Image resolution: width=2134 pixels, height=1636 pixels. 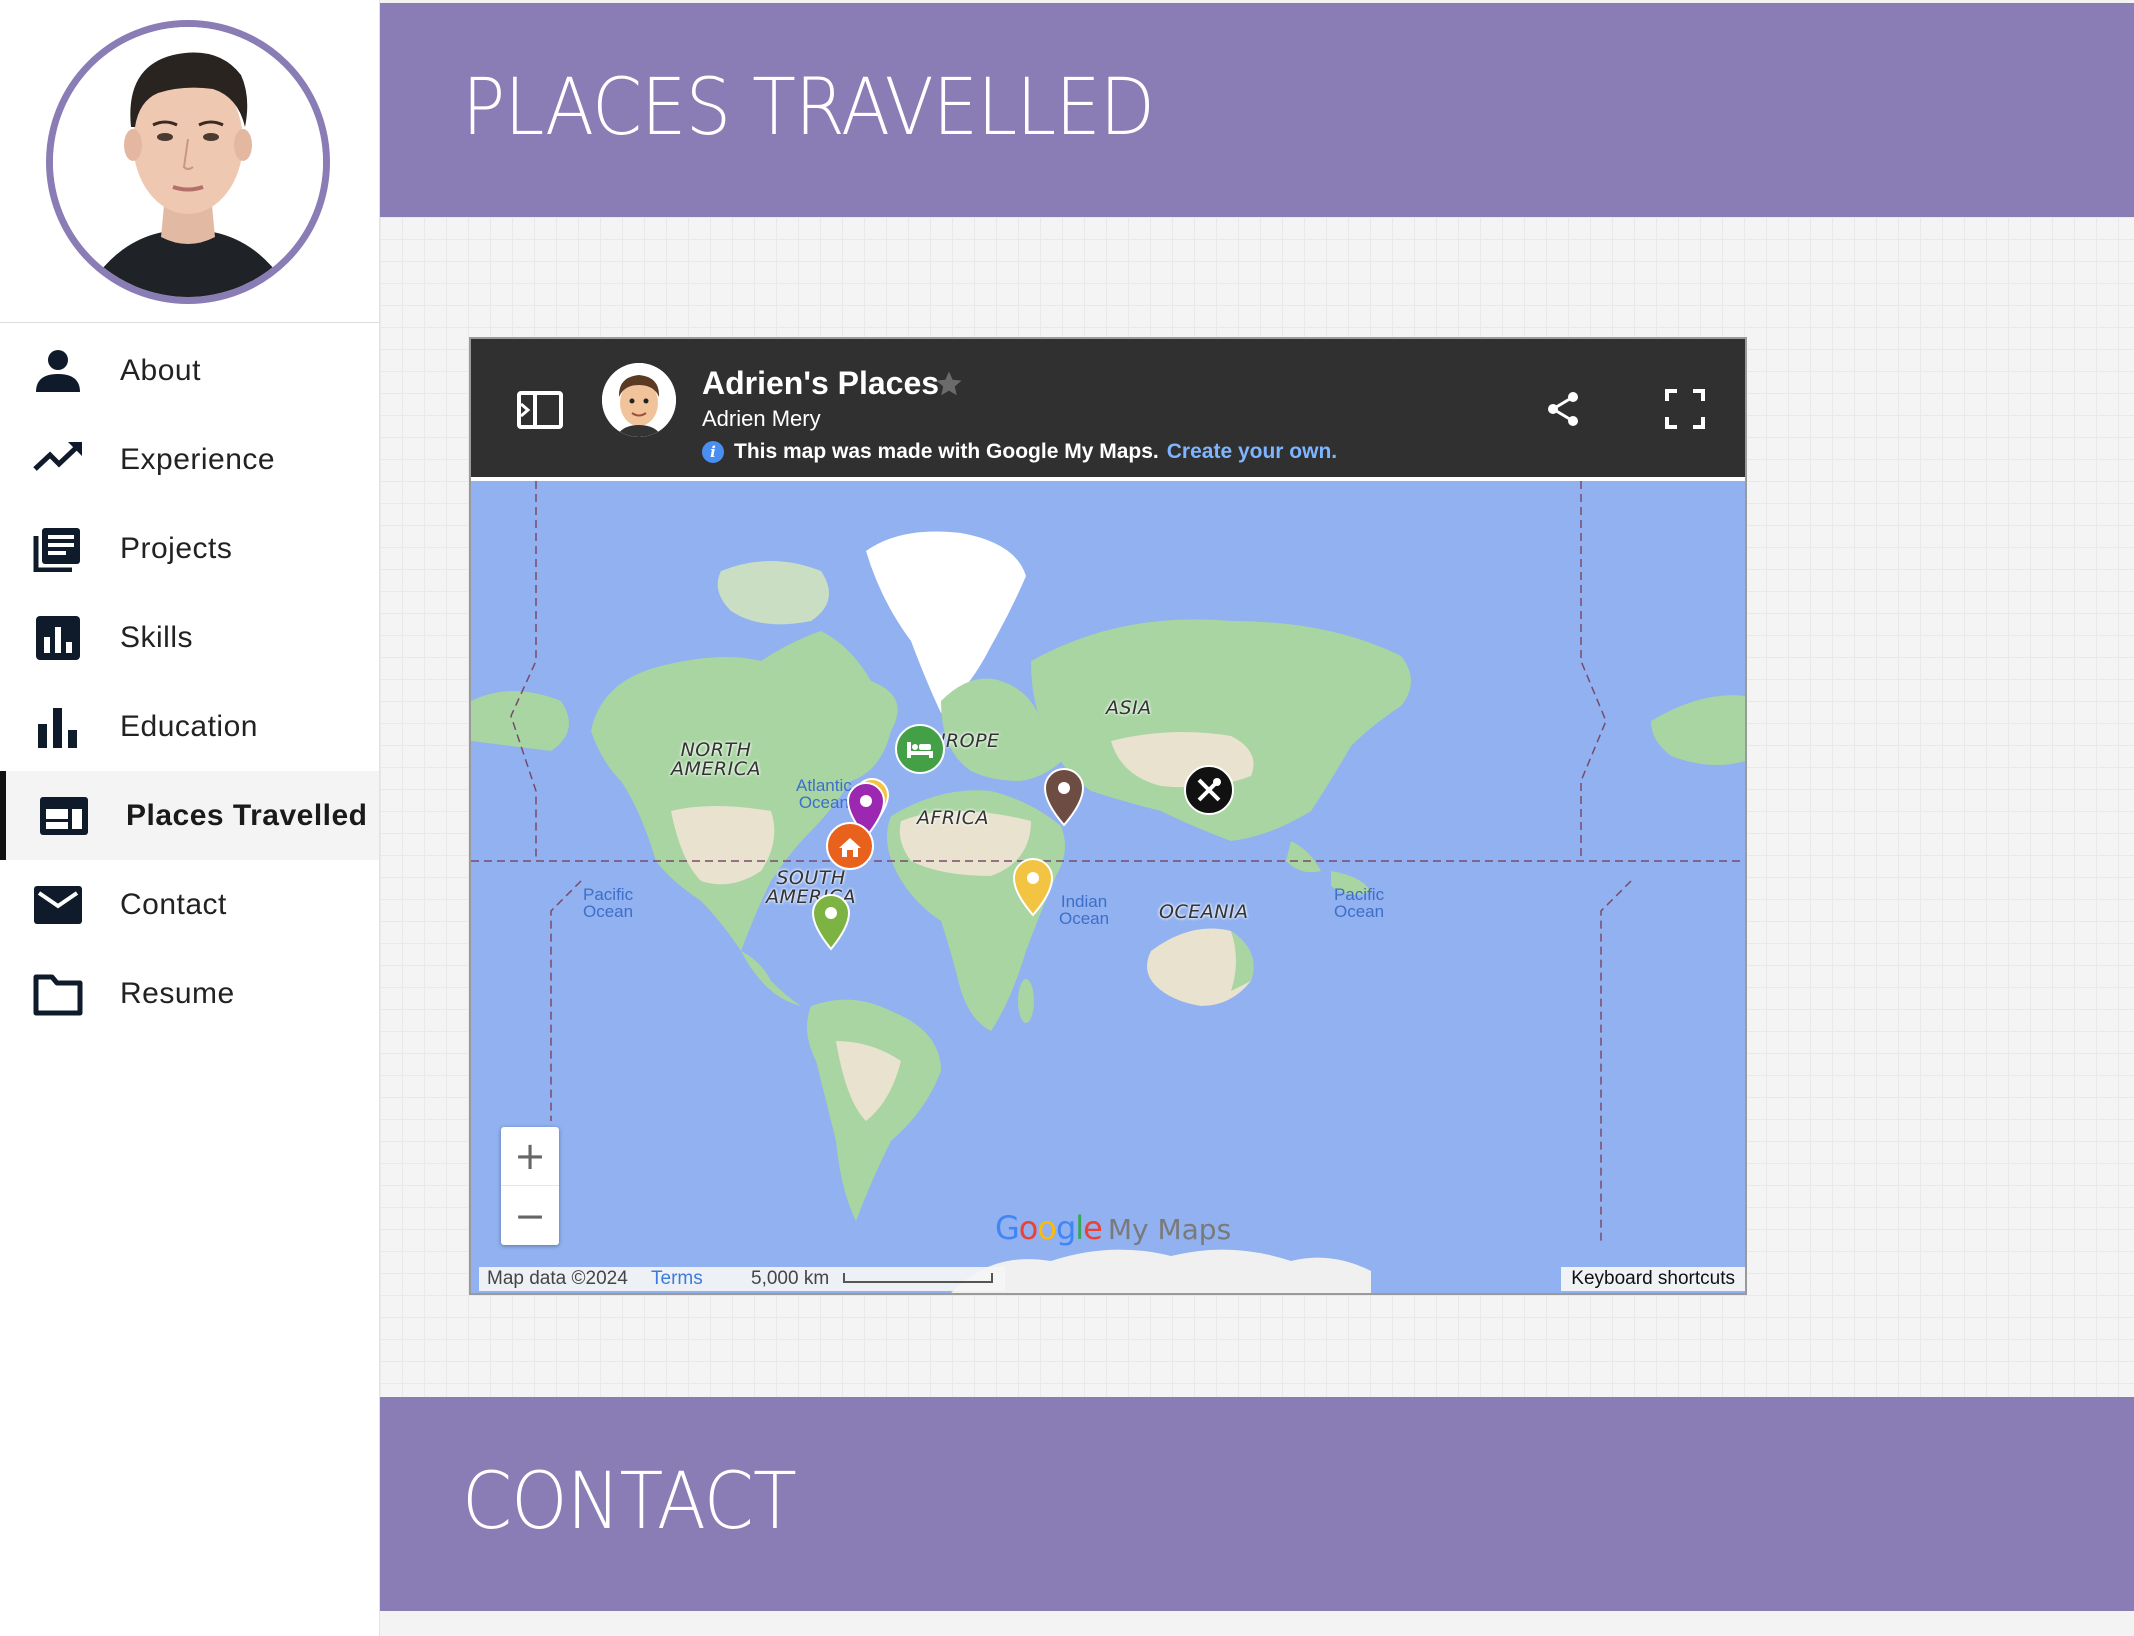 I want to click on label-indian-line2: Ocean, so click(x=1084, y=918).